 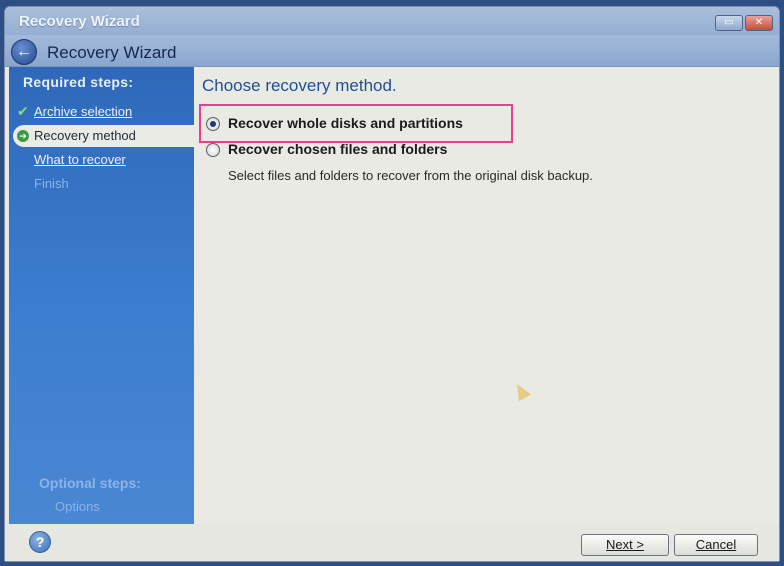 I want to click on cancel-button: Cancel, so click(x=716, y=545).